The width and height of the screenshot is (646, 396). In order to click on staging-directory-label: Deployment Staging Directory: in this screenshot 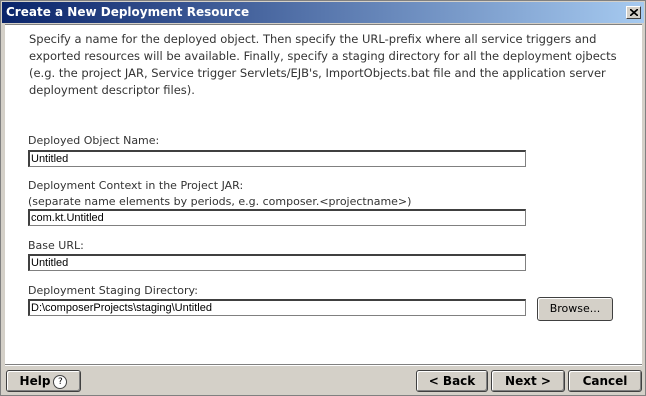, I will do `click(113, 290)`.